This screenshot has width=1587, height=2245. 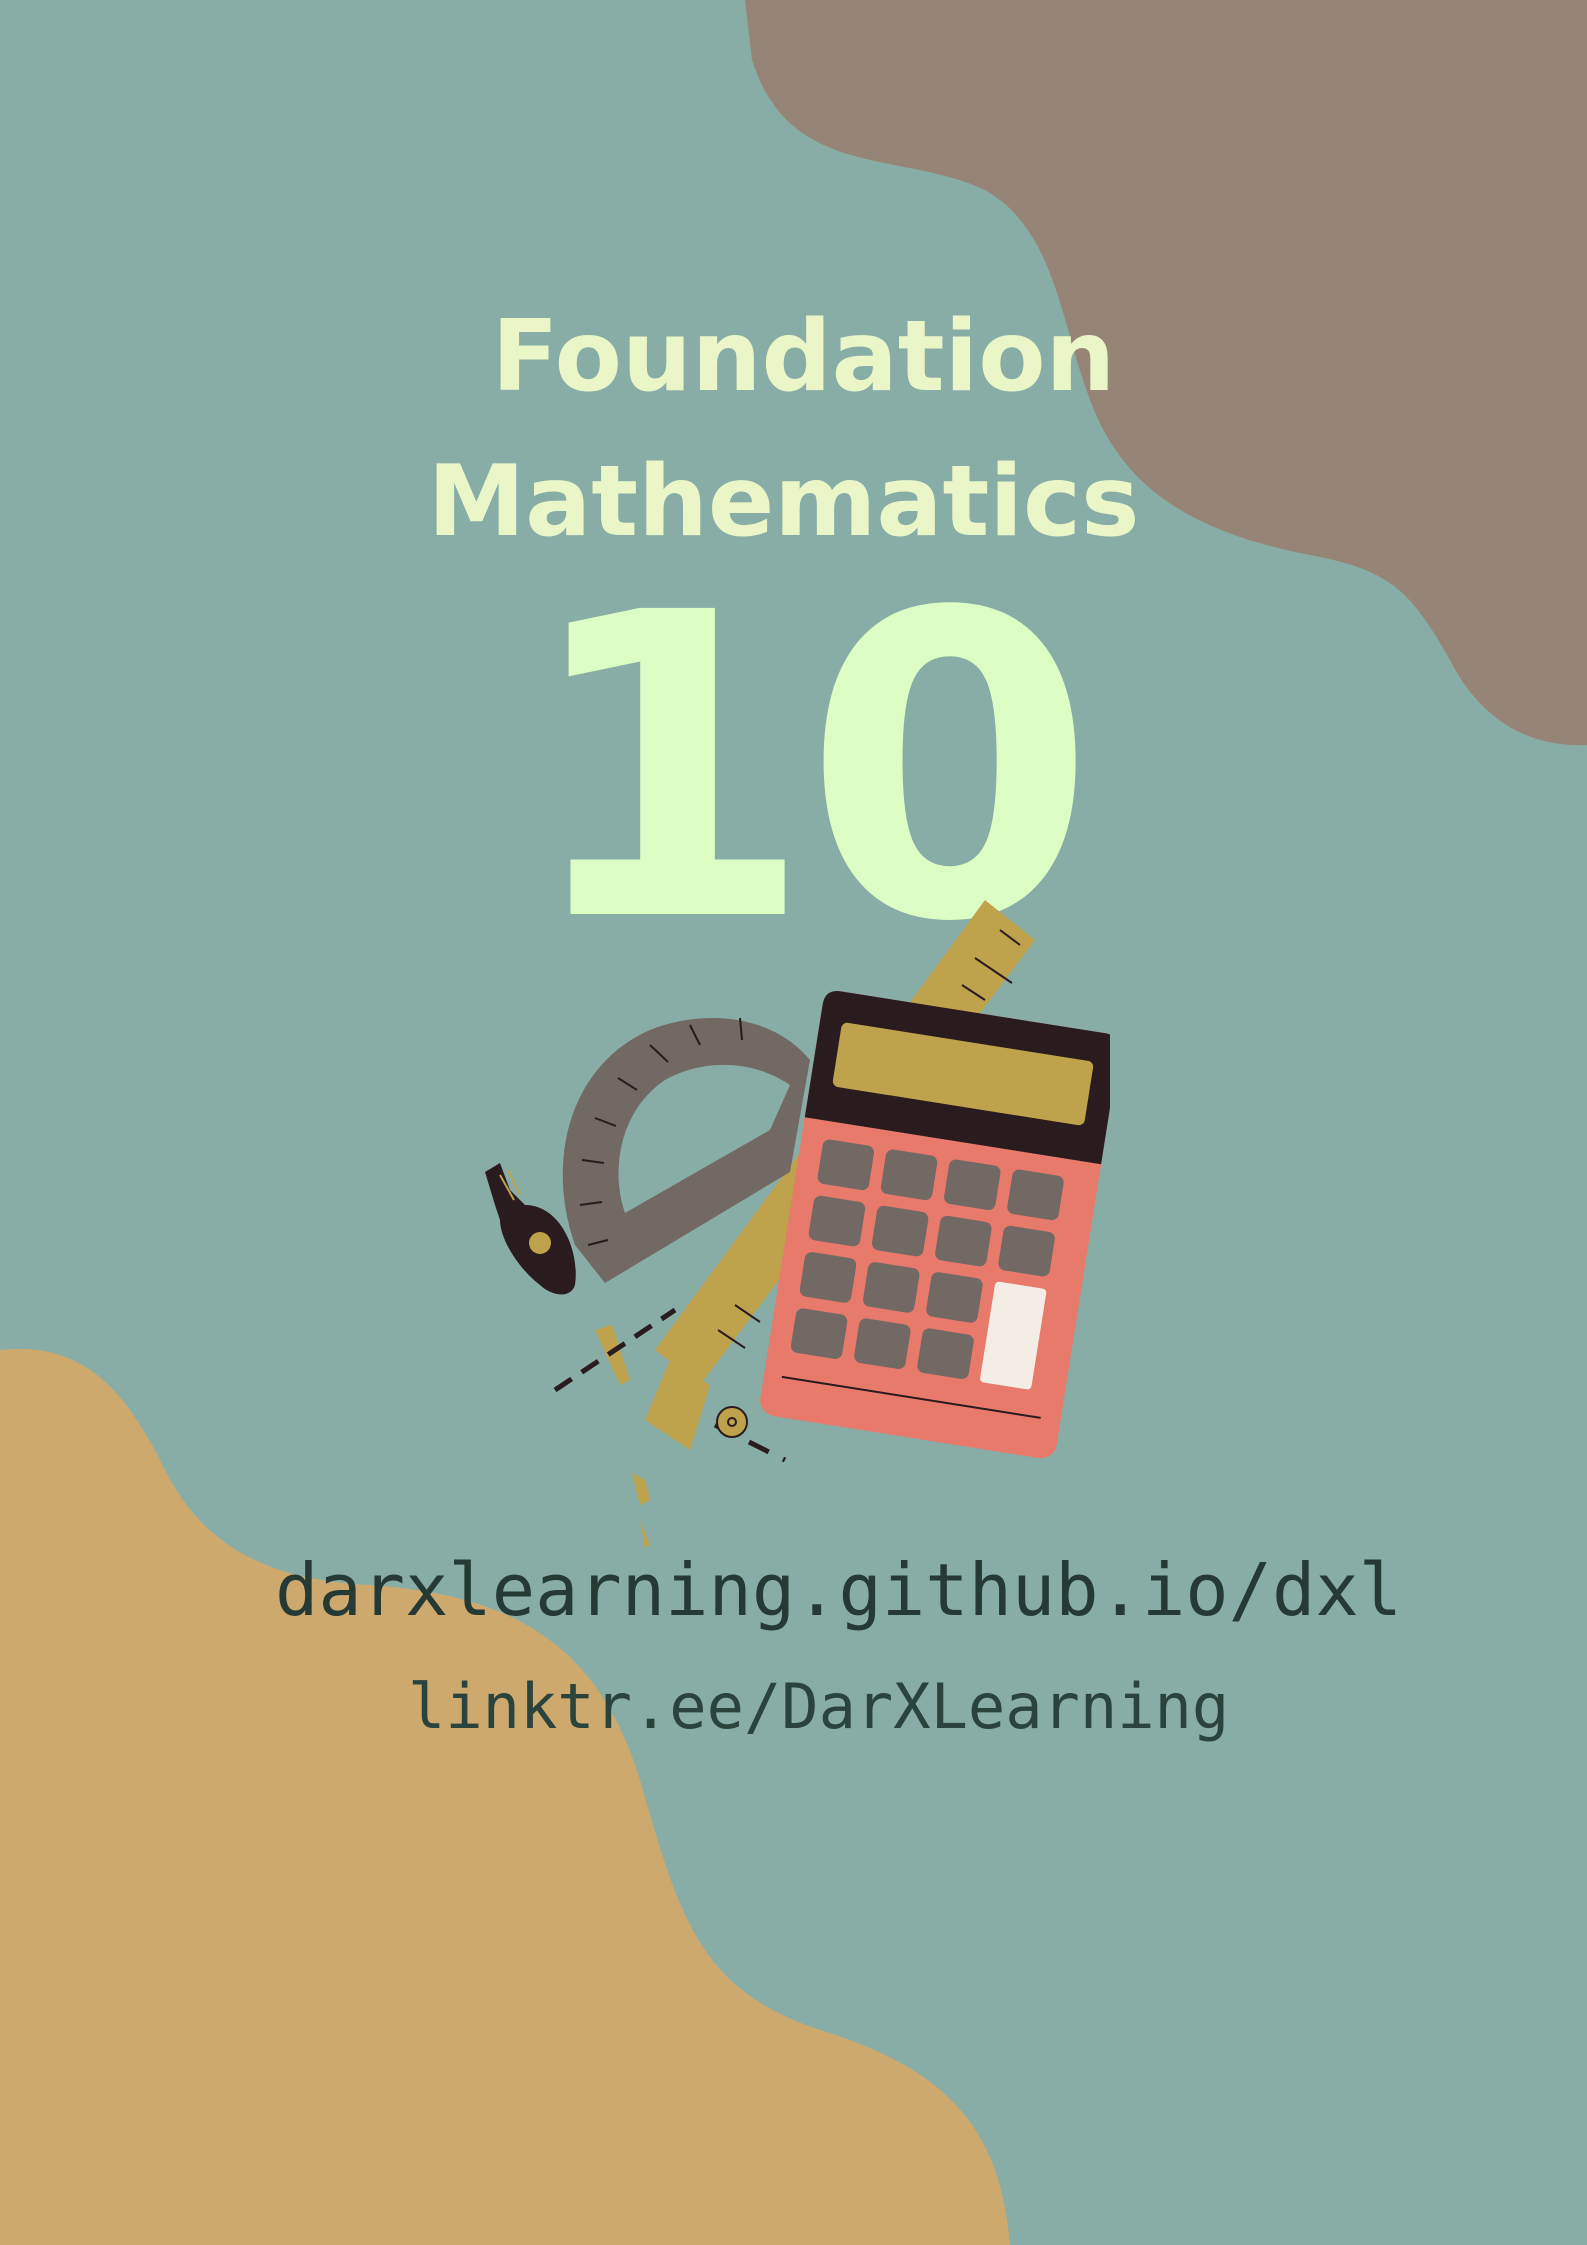 I want to click on website-link: darxlearning.github.io/dxl, so click(x=833, y=1590).